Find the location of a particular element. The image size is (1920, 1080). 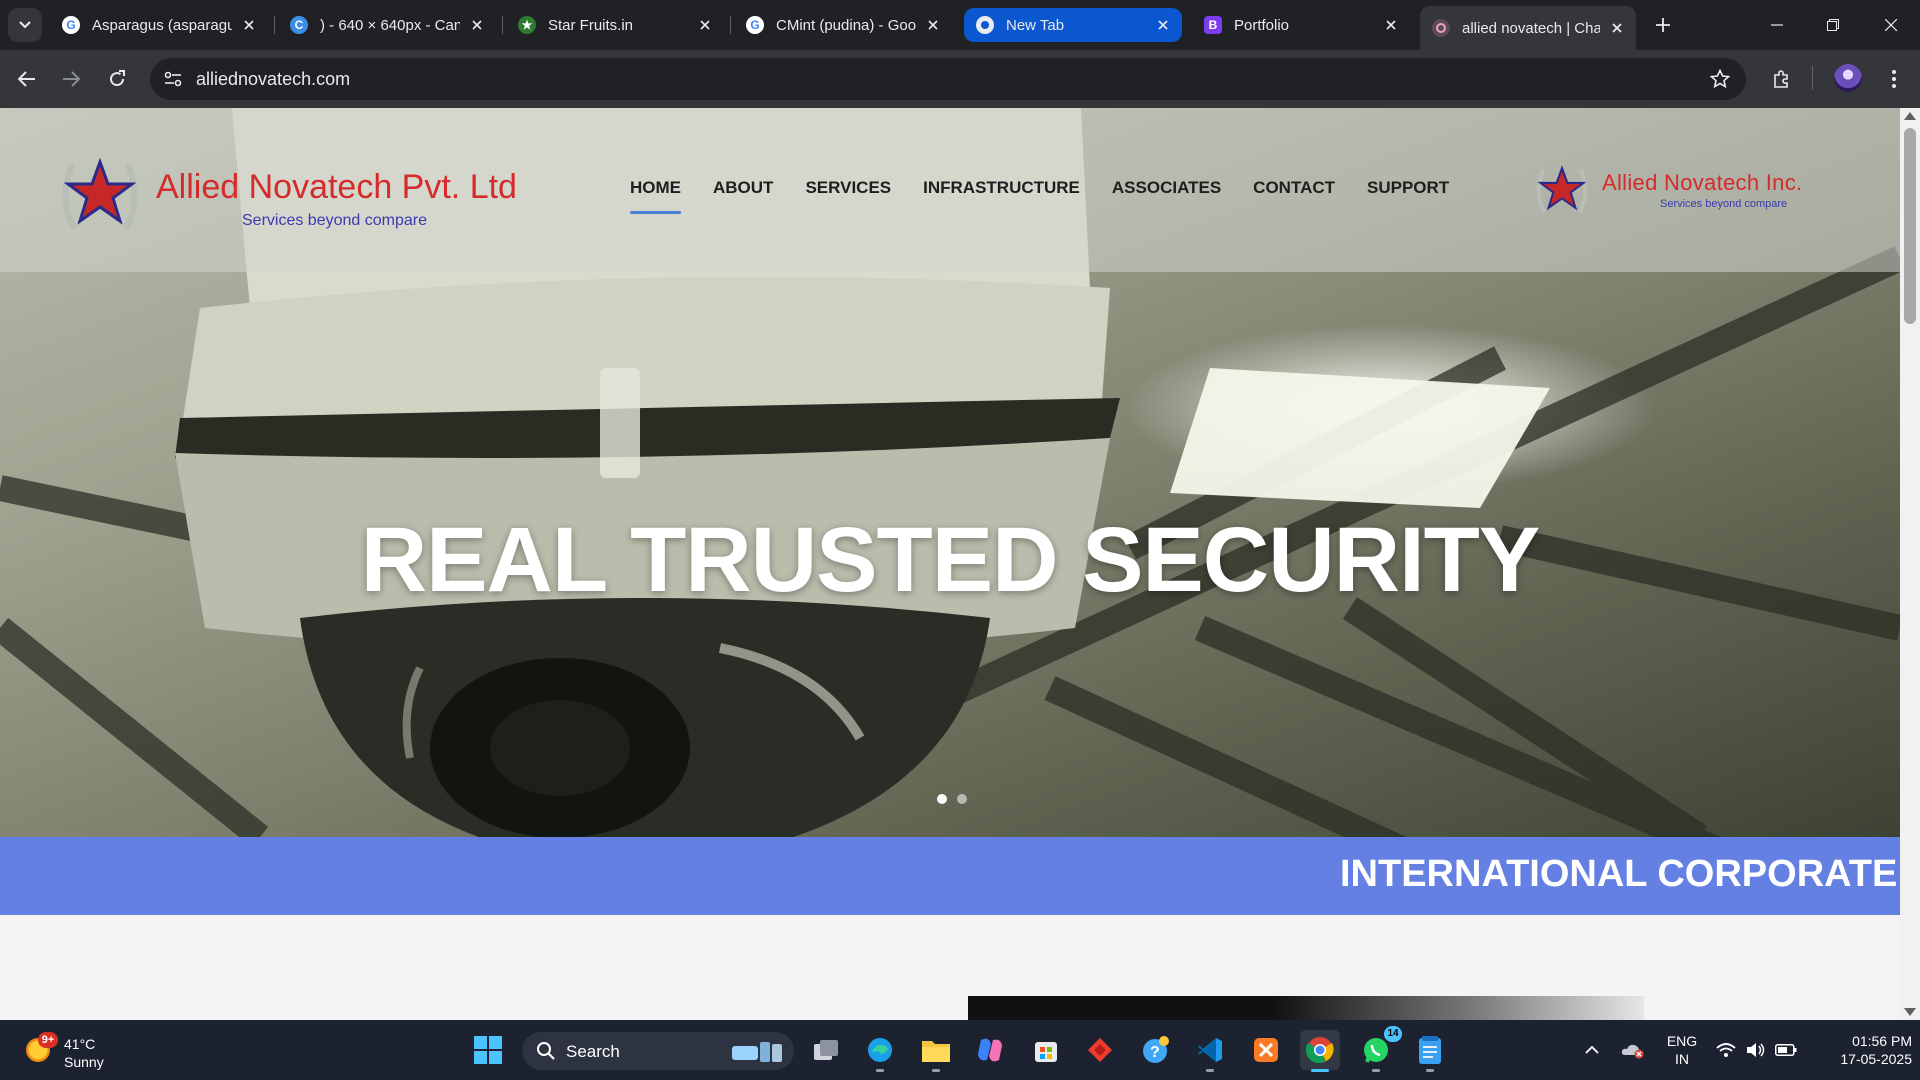

system-clock: 01:56 PM 17-05-2025 is located at coordinates (1862, 1050).